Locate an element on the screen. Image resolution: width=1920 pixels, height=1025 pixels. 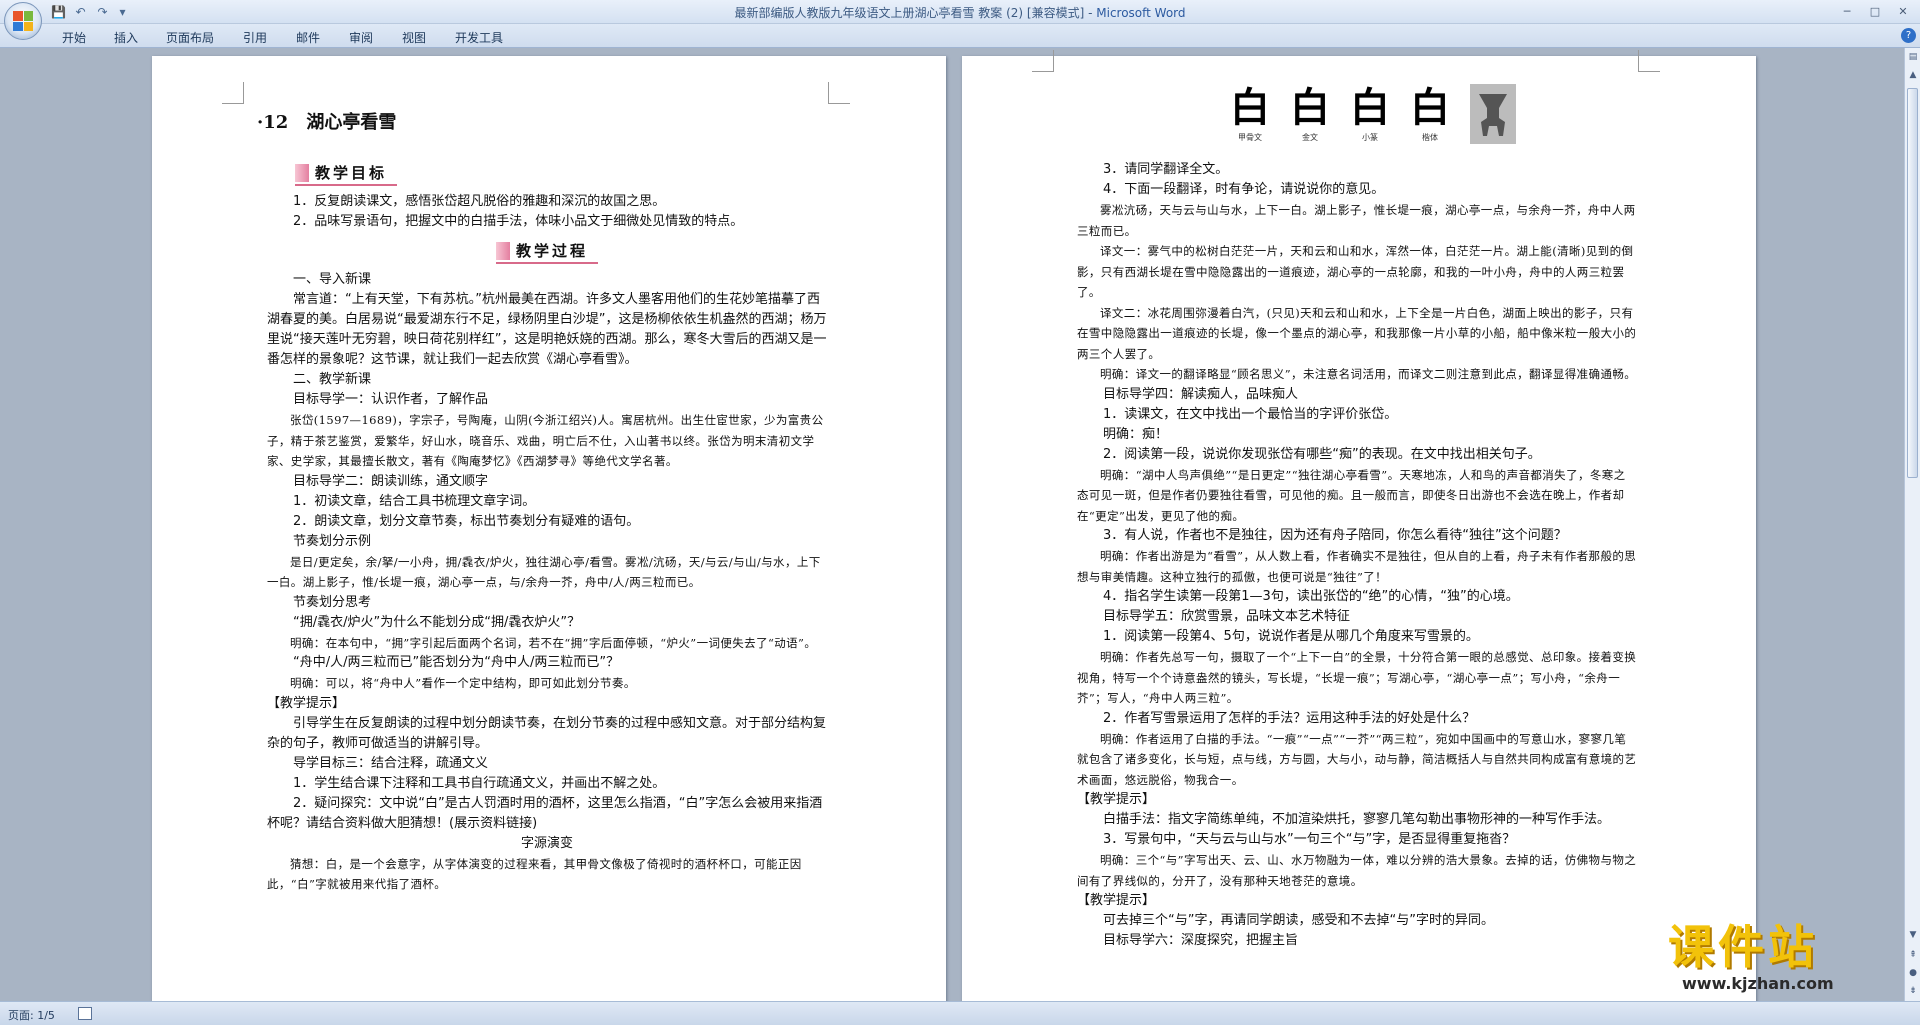
ribbon-tab-bar: 开始 插入 页面布局 引用 邮件 审阅 视图 开发工具 ? is located at coordinates (960, 36).